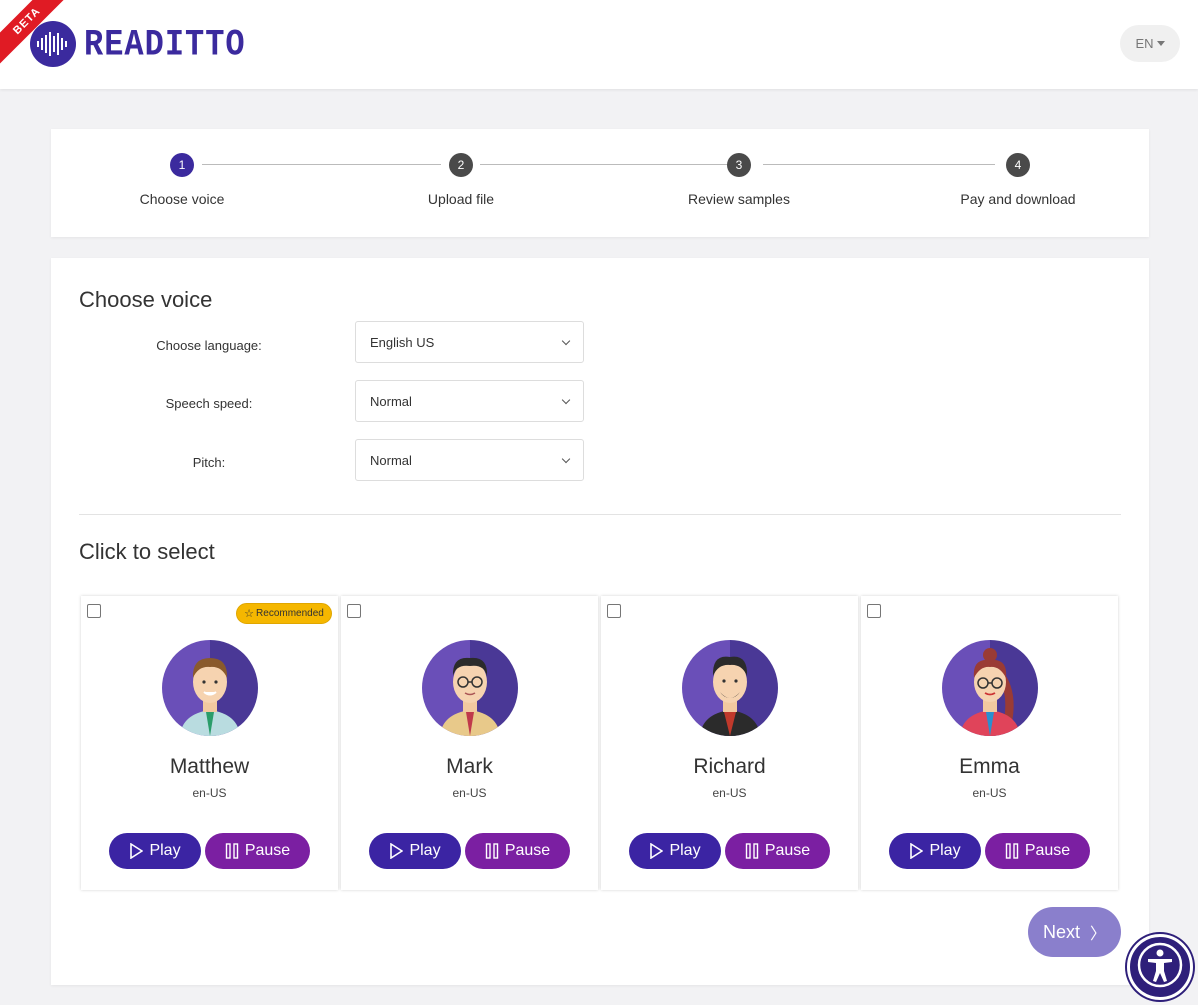 The image size is (1198, 1005). I want to click on next-label: Next, so click(1061, 931).